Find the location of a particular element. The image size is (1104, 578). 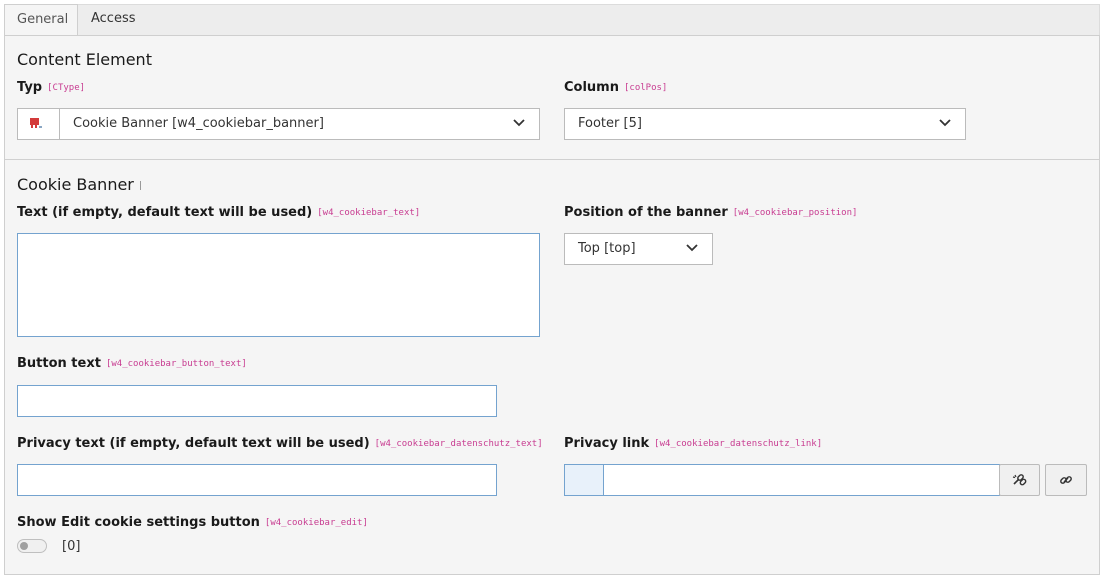

typ-select-value: Cookie Banner [w4_cookiebar_banner] is located at coordinates (198, 123).